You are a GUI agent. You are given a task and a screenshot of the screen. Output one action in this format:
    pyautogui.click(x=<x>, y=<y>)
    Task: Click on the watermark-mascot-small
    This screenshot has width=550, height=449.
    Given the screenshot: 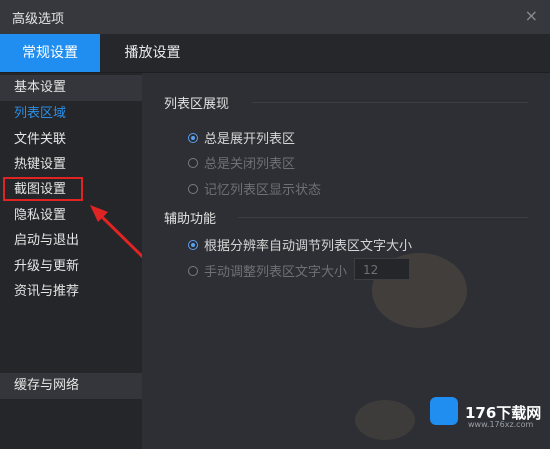 What is the action you would take?
    pyautogui.click(x=385, y=420)
    